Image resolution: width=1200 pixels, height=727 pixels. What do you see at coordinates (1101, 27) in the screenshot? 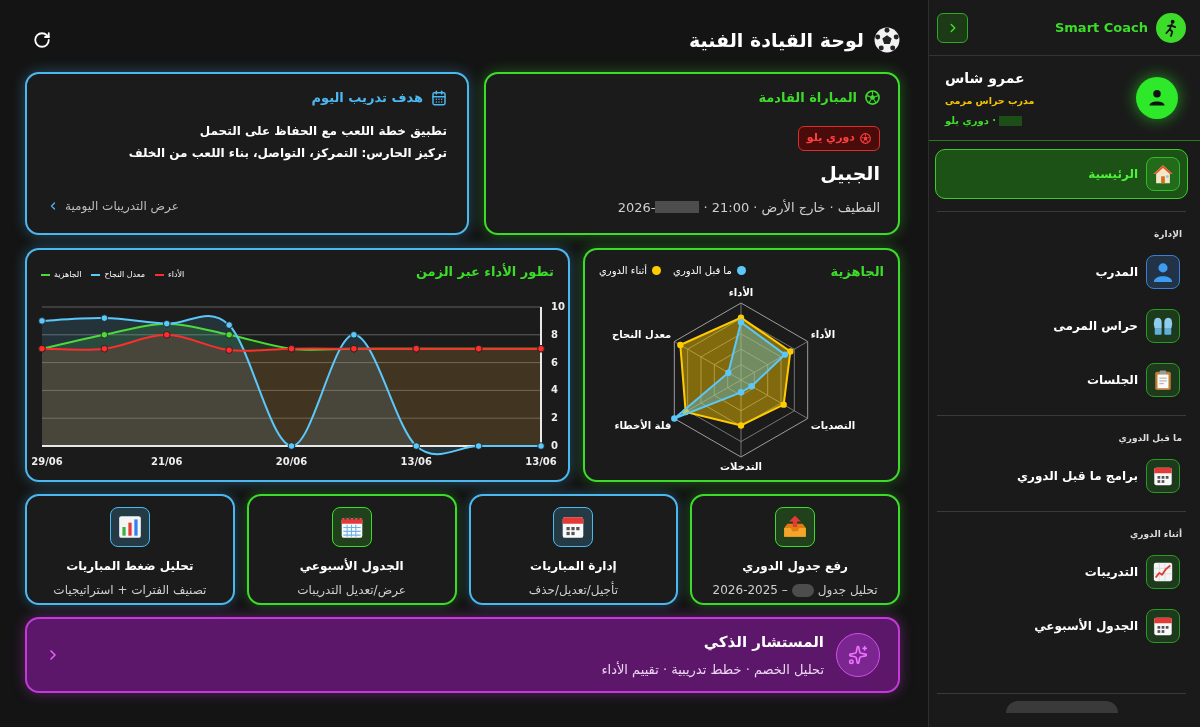
I see `brand-name: Smart Coach` at bounding box center [1101, 27].